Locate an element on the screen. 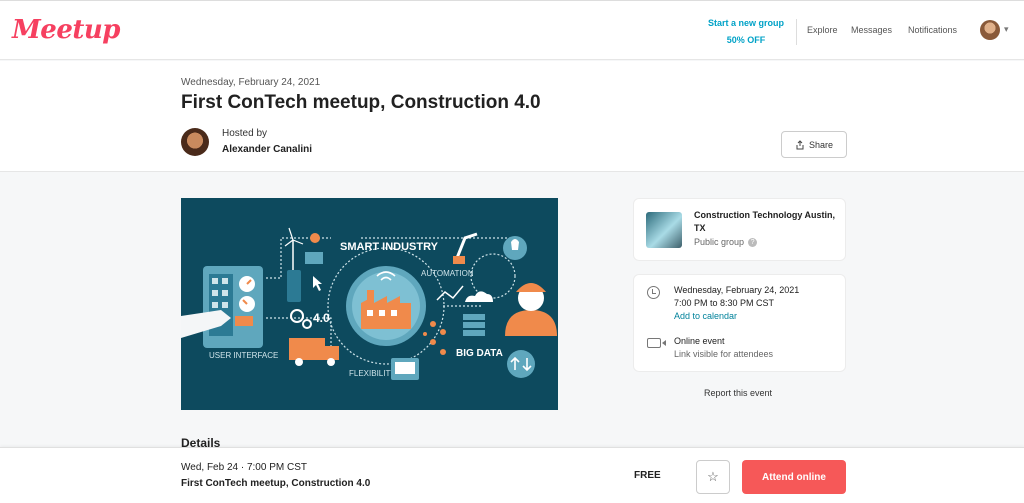 This screenshot has height=503, width=1024. automation-label: AUTOMATION is located at coordinates (447, 273).